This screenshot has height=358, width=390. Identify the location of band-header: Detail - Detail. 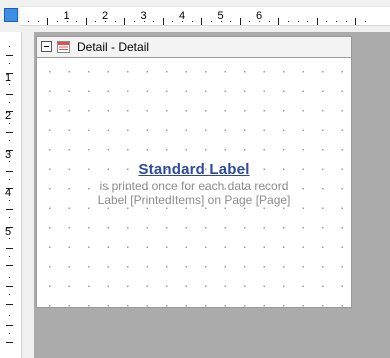
(194, 47).